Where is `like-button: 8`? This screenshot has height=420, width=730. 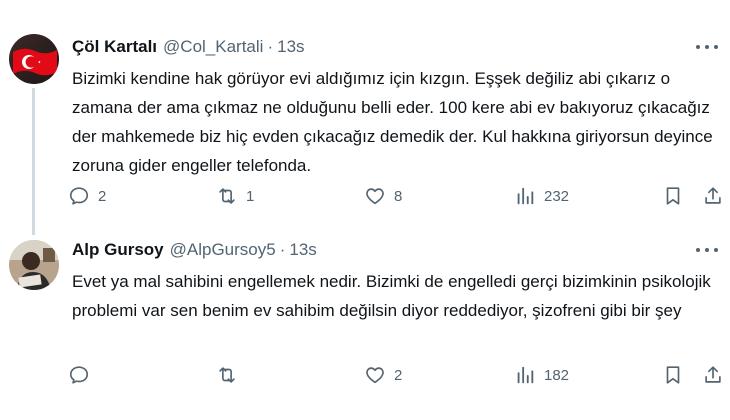 like-button: 8 is located at coordinates (383, 196).